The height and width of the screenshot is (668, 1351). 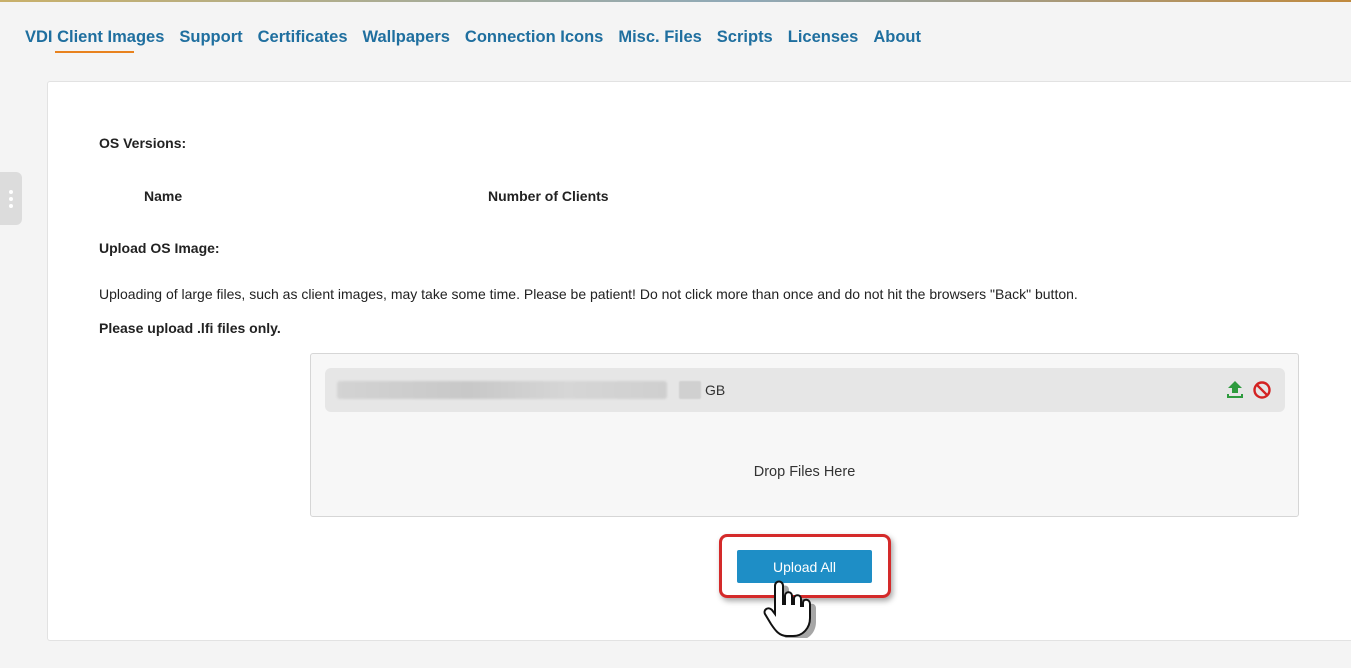 I want to click on tab-about: About, so click(x=897, y=42).